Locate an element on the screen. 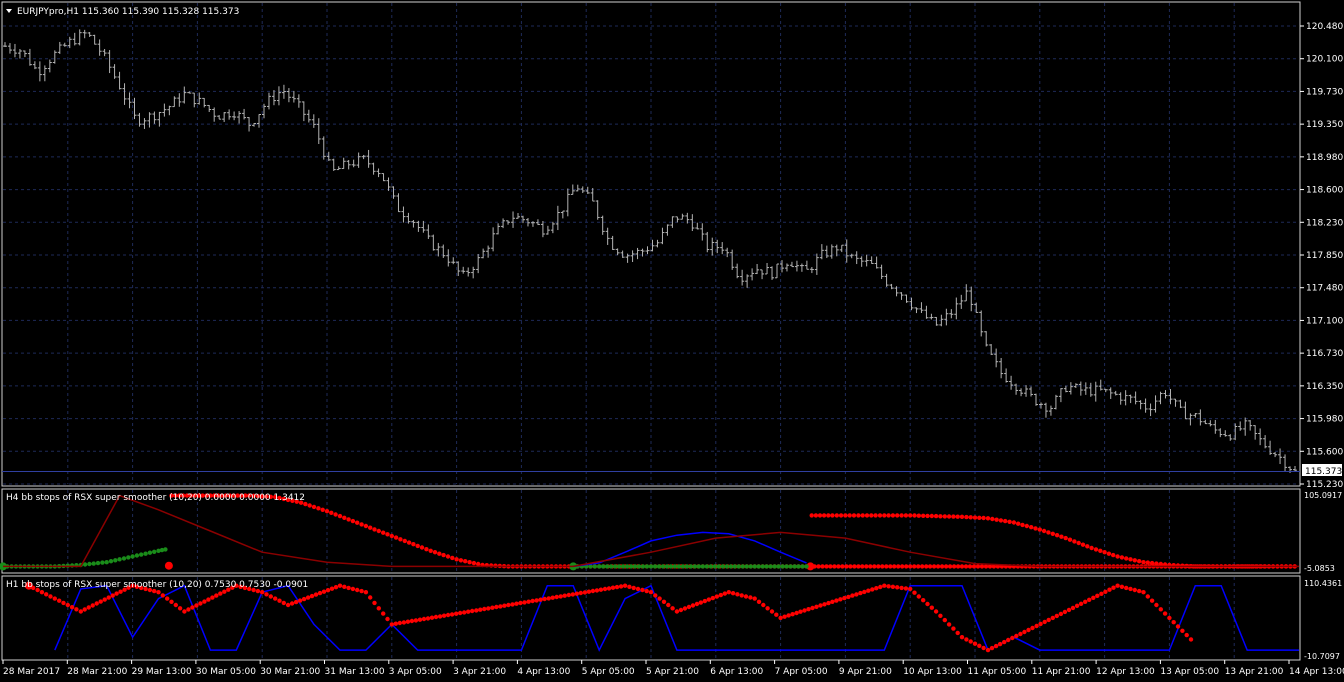 The image size is (1344, 682). time-tick-label: 7 Apr 05:00 is located at coordinates (801, 672).